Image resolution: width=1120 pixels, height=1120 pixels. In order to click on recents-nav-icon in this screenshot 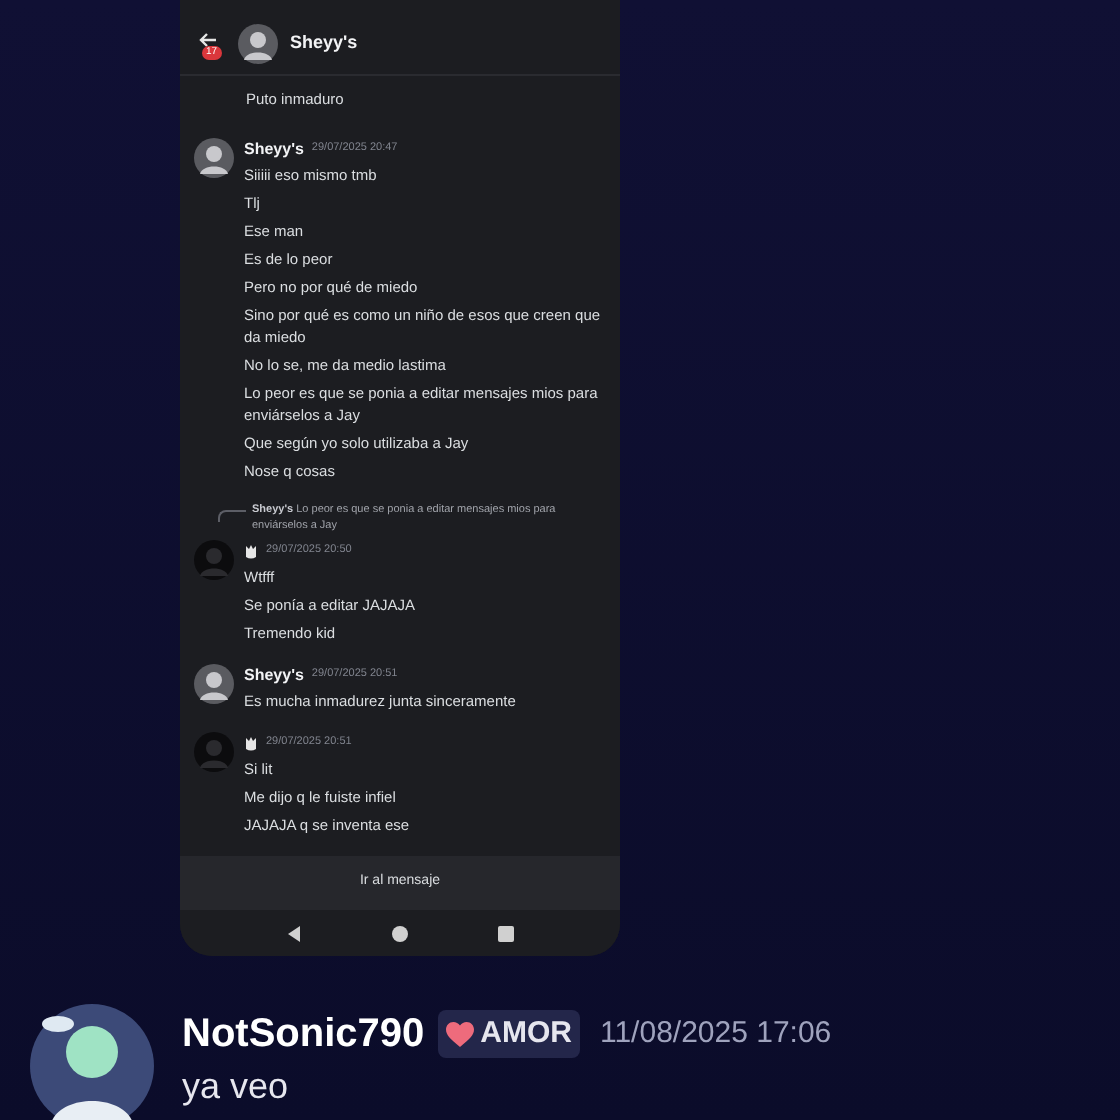, I will do `click(506, 933)`.